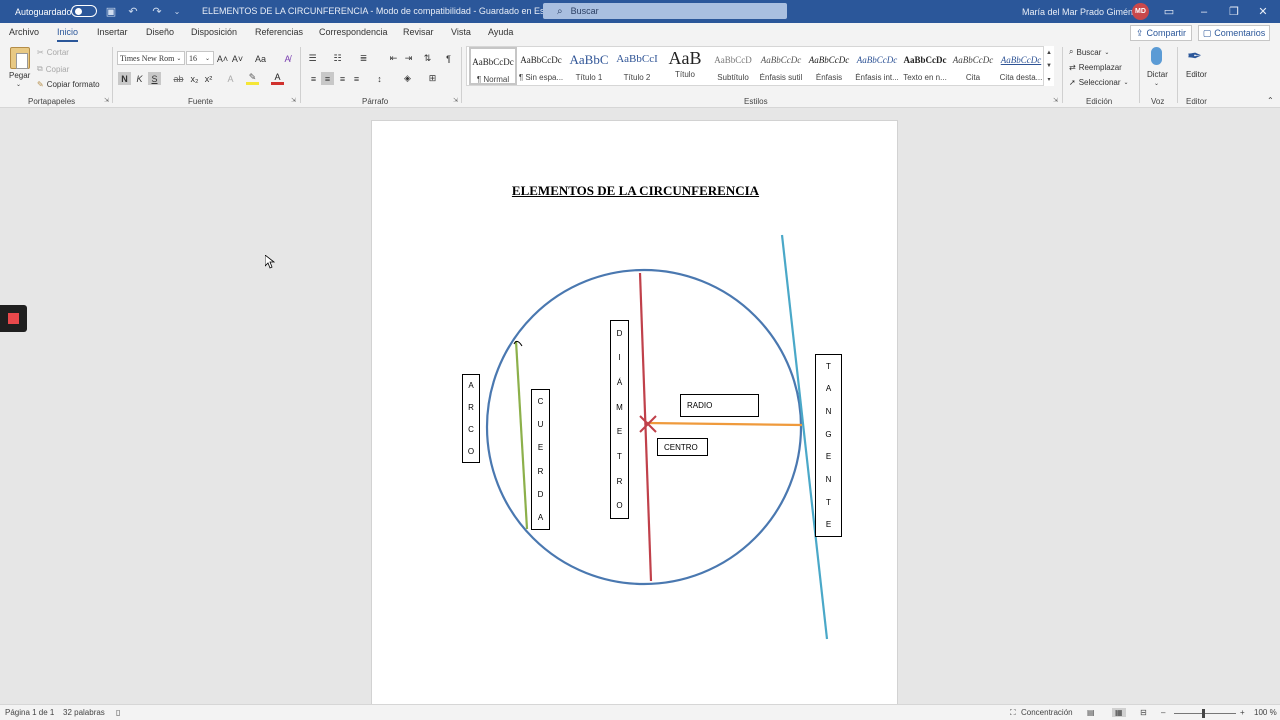 This screenshot has width=1280, height=720. Describe the element at coordinates (53, 69) in the screenshot. I see `copy-button: ⧉ Copiar` at that location.